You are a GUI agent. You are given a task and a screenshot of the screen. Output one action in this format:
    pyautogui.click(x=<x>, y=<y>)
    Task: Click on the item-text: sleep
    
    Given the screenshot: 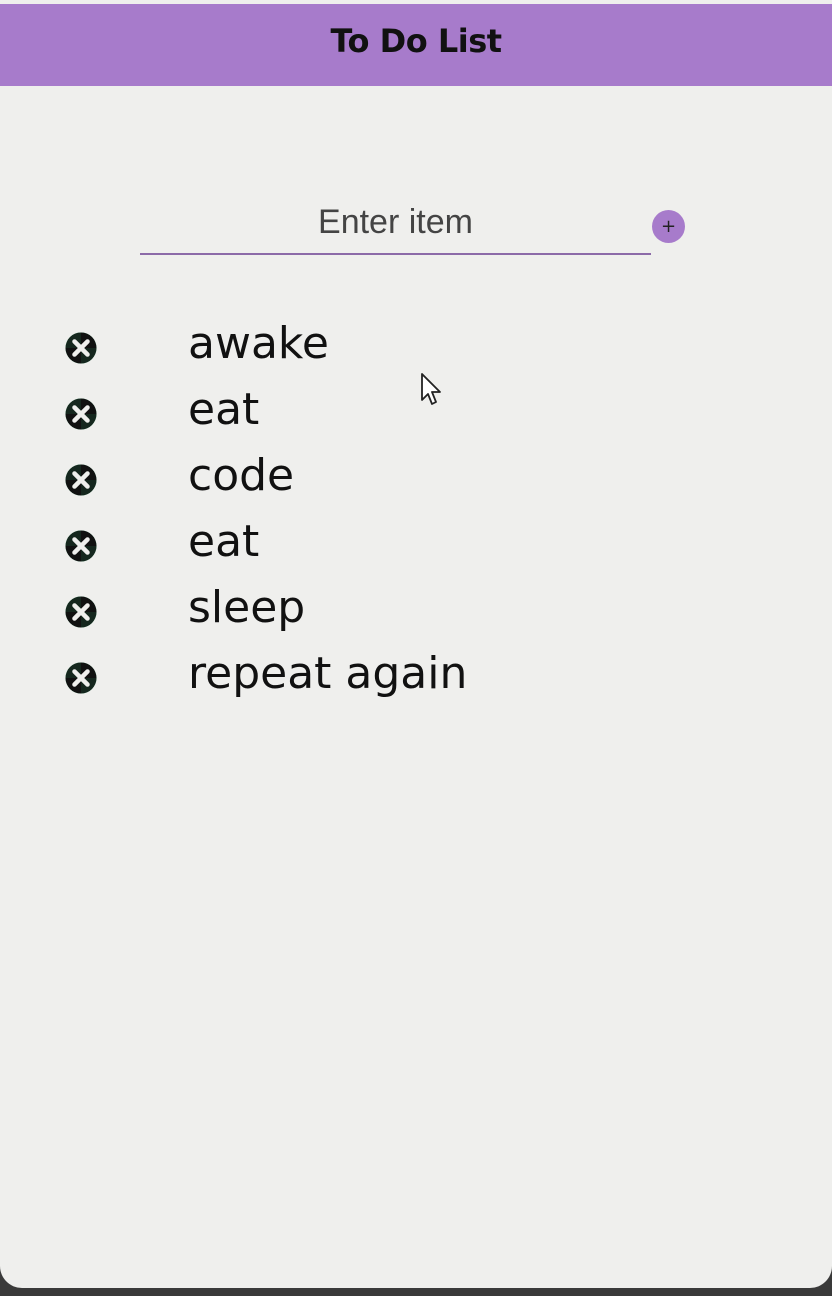 What is the action you would take?
    pyautogui.click(x=247, y=607)
    